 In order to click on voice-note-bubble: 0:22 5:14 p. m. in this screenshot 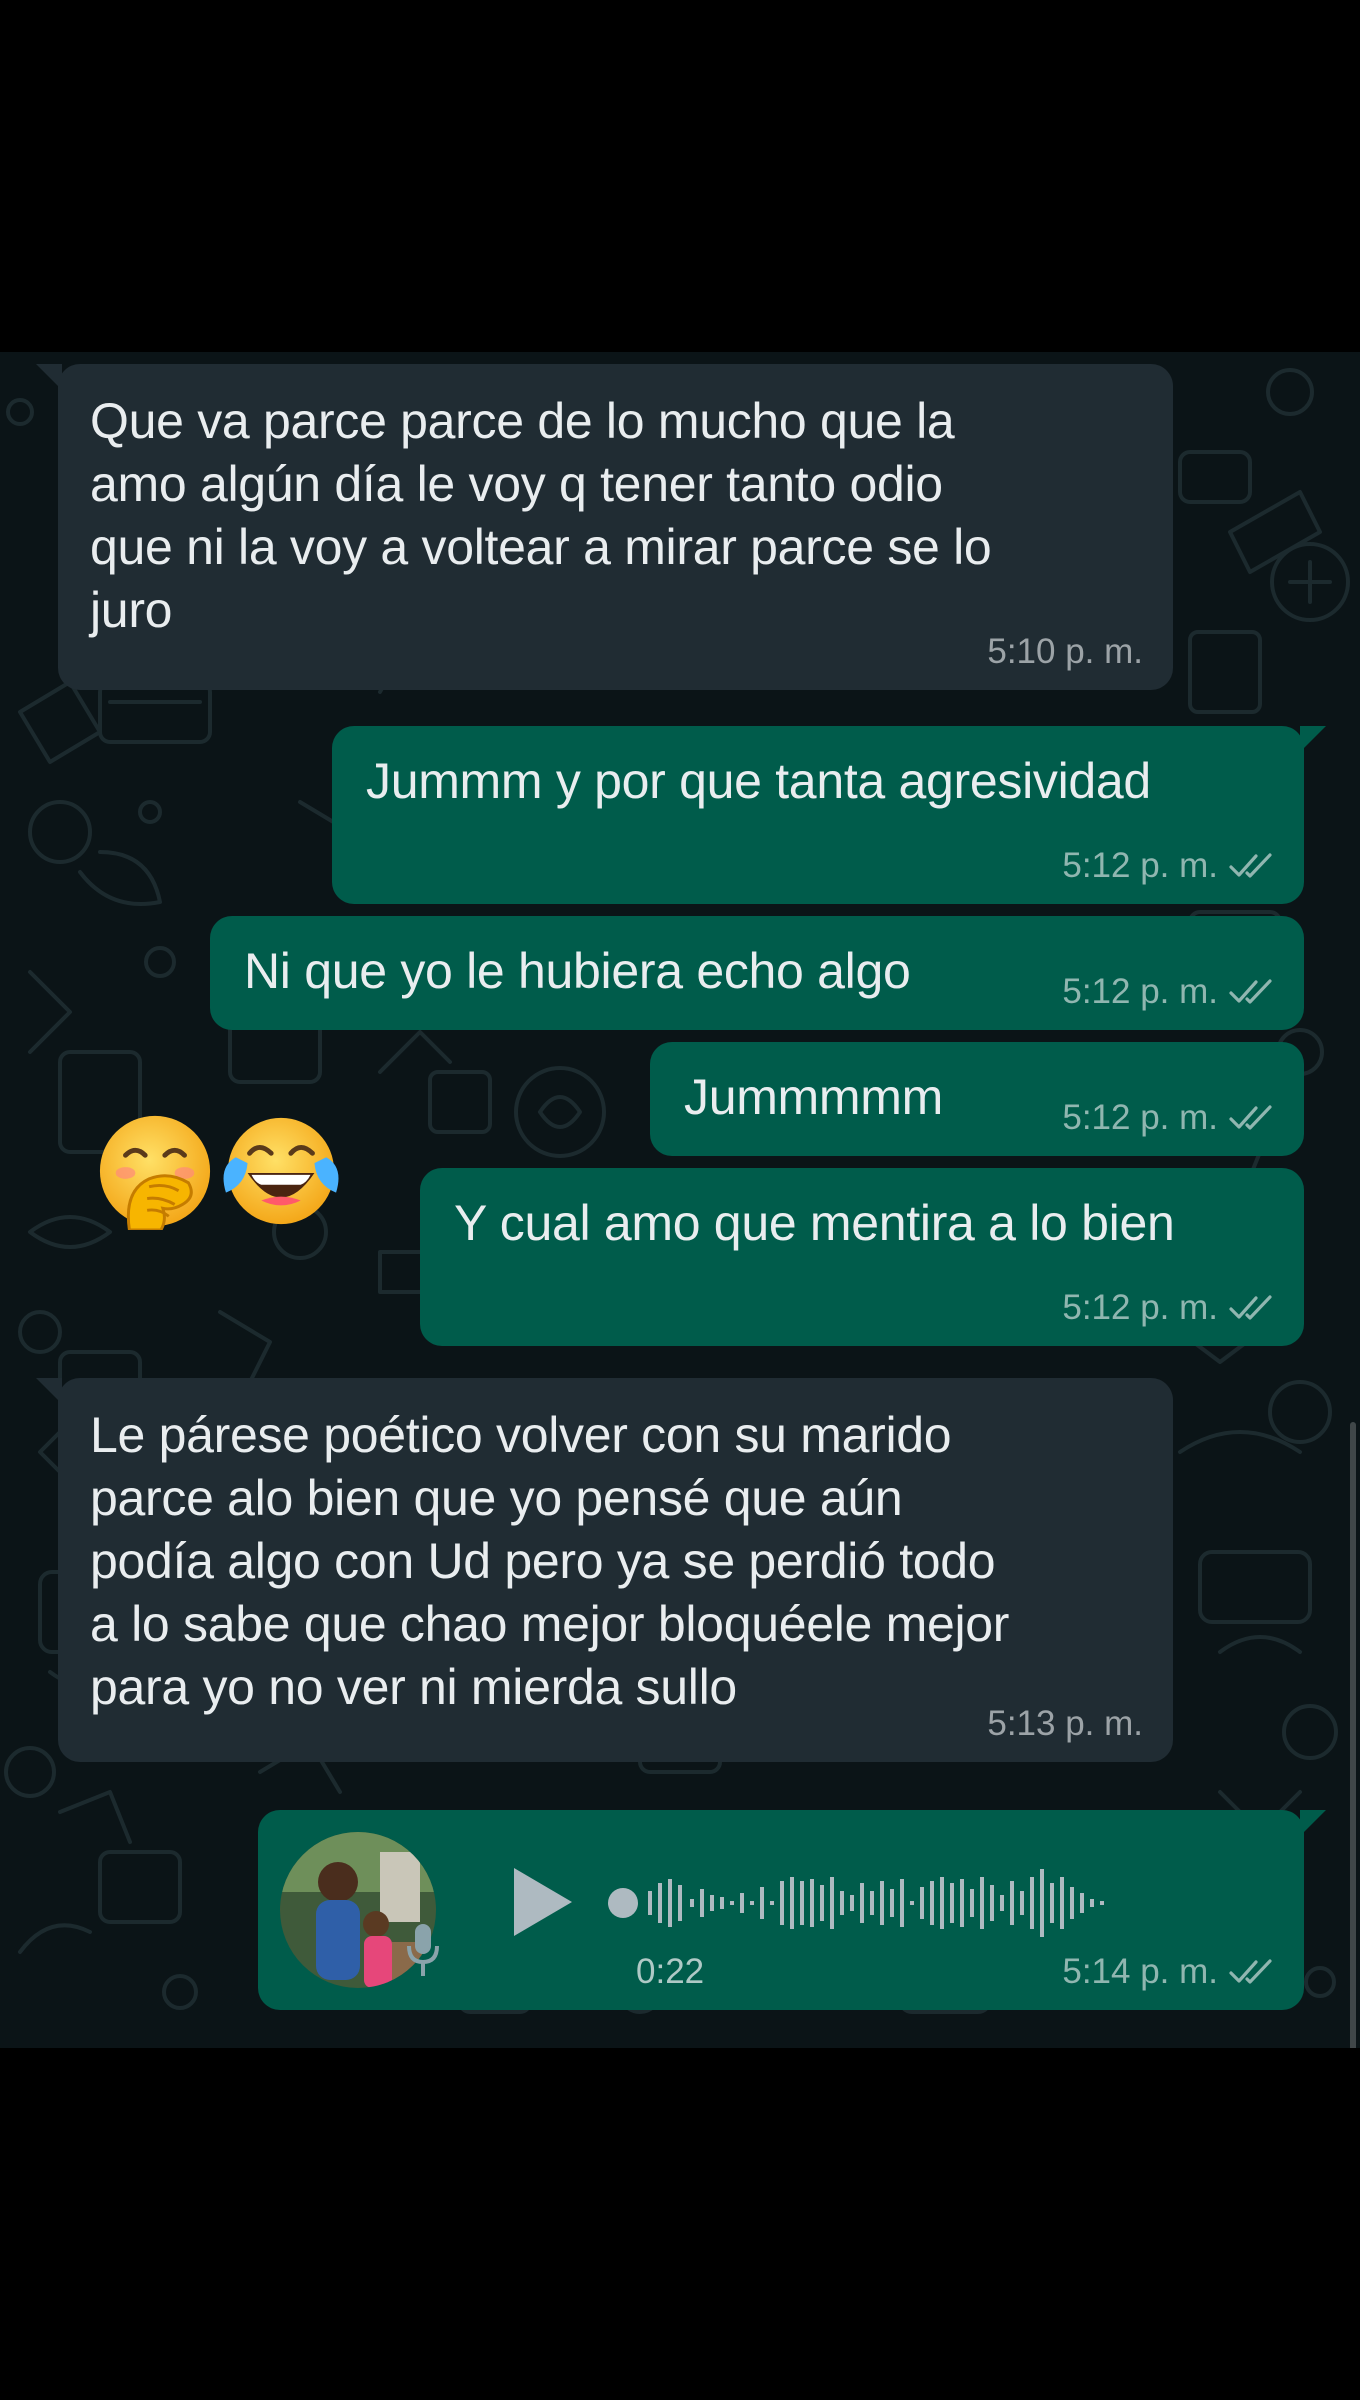, I will do `click(792, 1910)`.